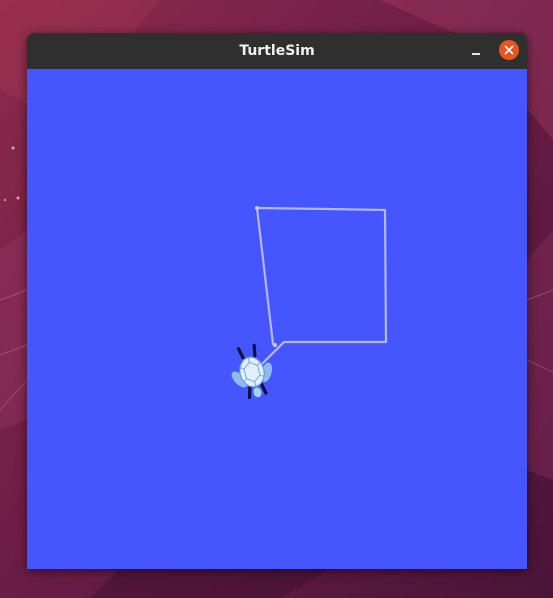  I want to click on window-title: TurtleSim, so click(277, 51).